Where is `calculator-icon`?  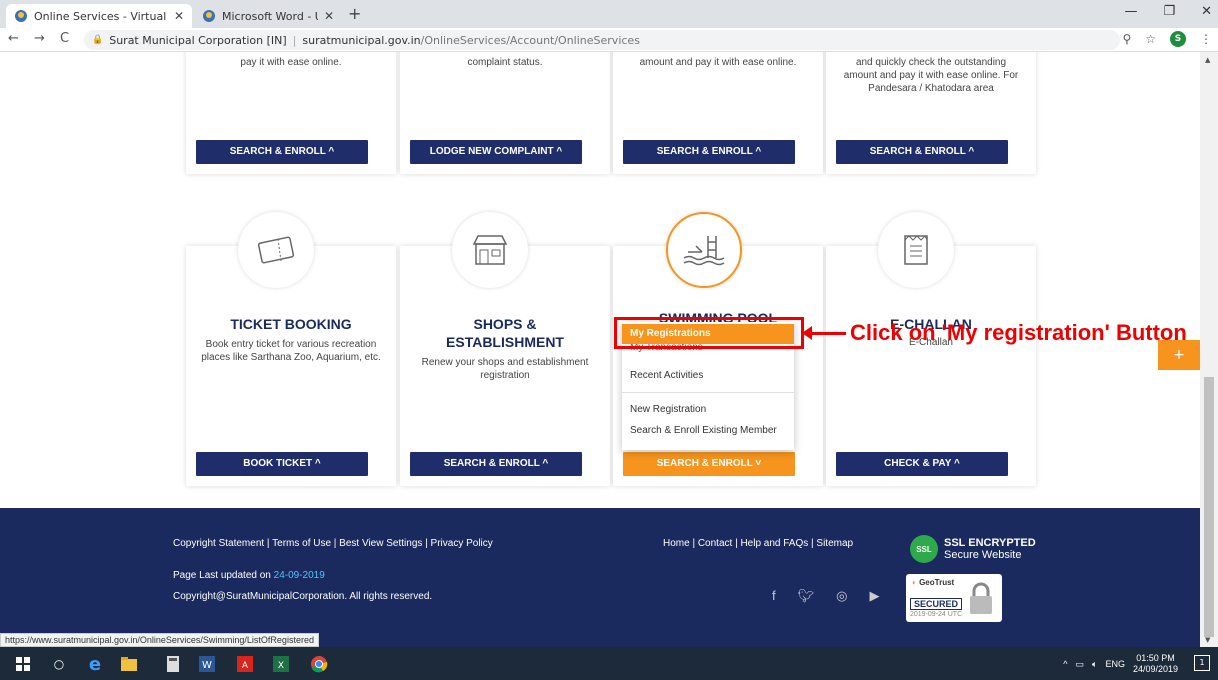 calculator-icon is located at coordinates (173, 664).